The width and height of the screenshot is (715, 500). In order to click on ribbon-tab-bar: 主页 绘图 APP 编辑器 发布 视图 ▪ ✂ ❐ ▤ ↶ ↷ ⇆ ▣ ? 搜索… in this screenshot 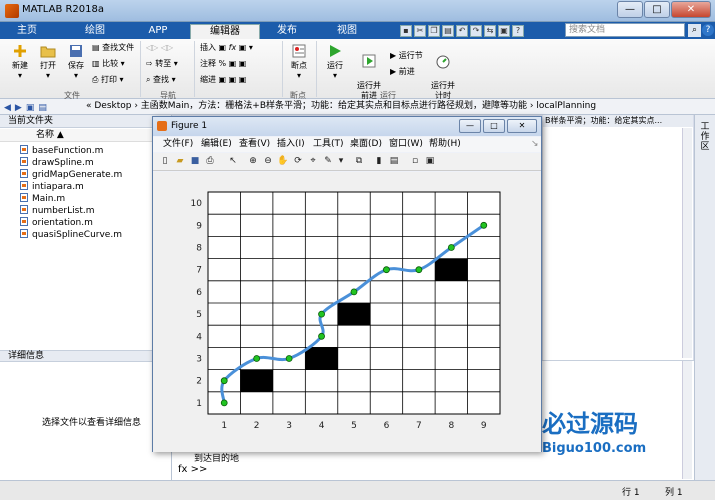, I will do `click(357, 30)`.